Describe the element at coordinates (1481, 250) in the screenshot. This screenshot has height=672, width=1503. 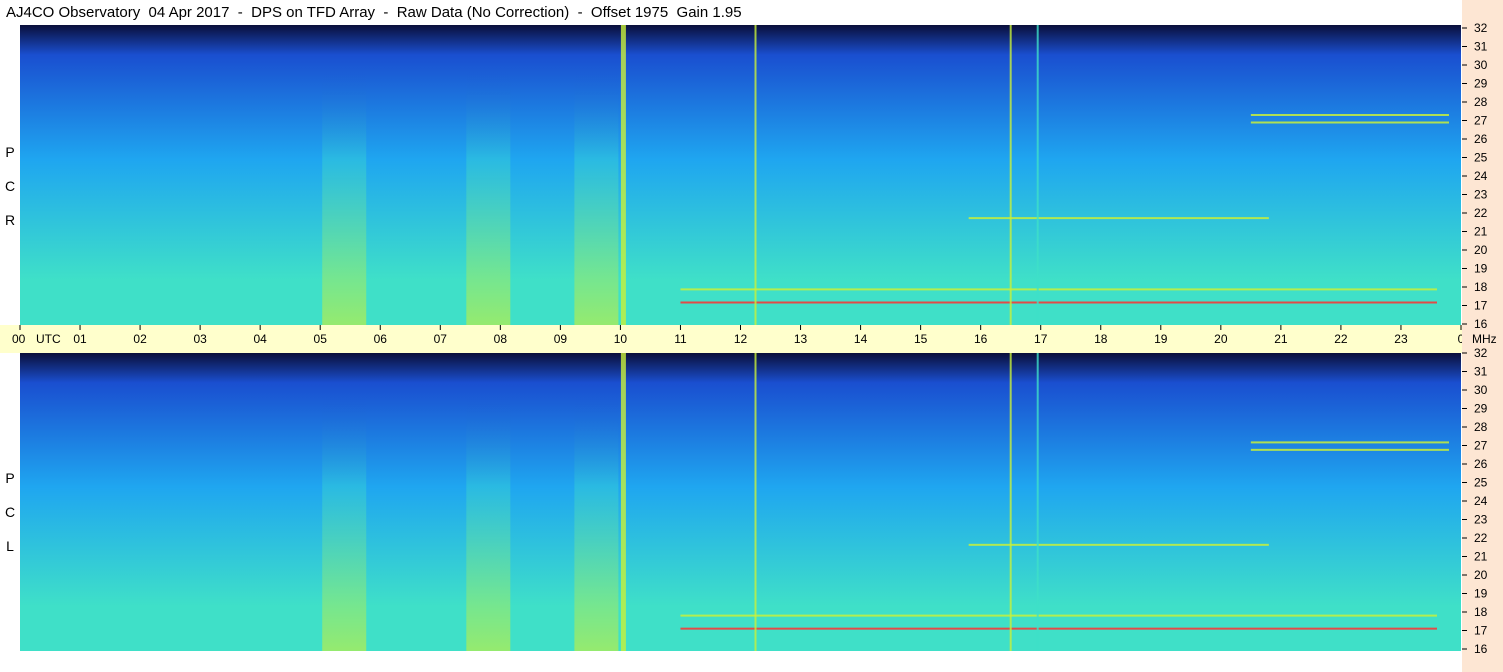
I see `rcp-freq-label-4: 20` at that location.